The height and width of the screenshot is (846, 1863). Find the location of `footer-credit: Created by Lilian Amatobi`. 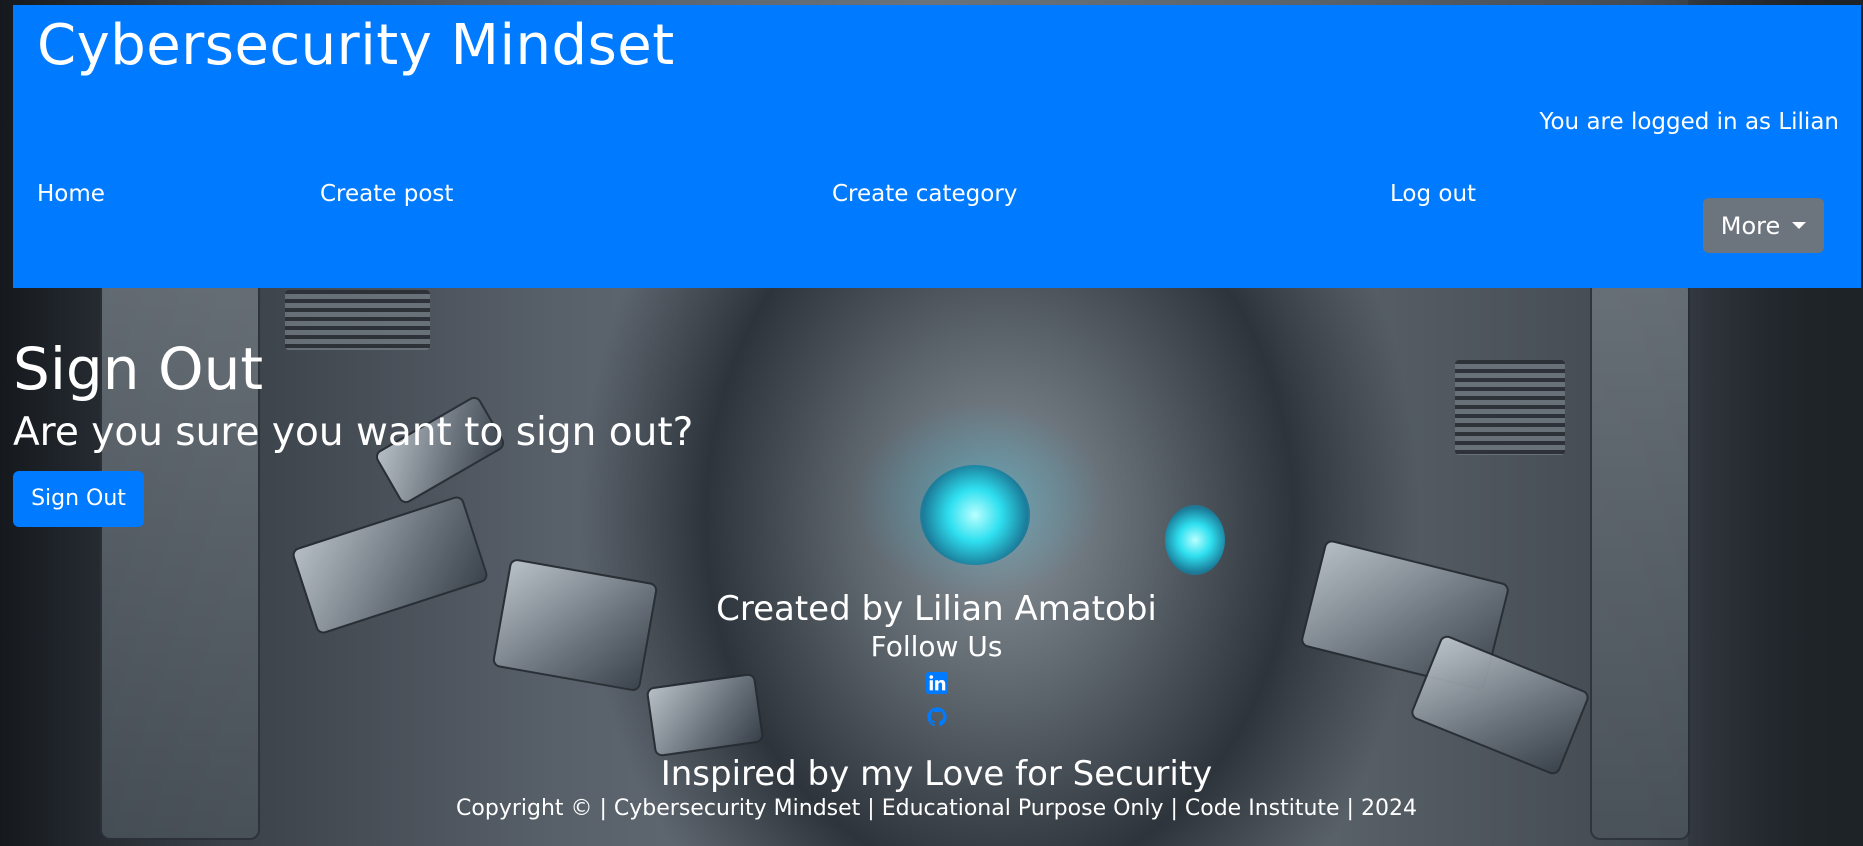

footer-credit: Created by Lilian Amatobi is located at coordinates (936, 609).